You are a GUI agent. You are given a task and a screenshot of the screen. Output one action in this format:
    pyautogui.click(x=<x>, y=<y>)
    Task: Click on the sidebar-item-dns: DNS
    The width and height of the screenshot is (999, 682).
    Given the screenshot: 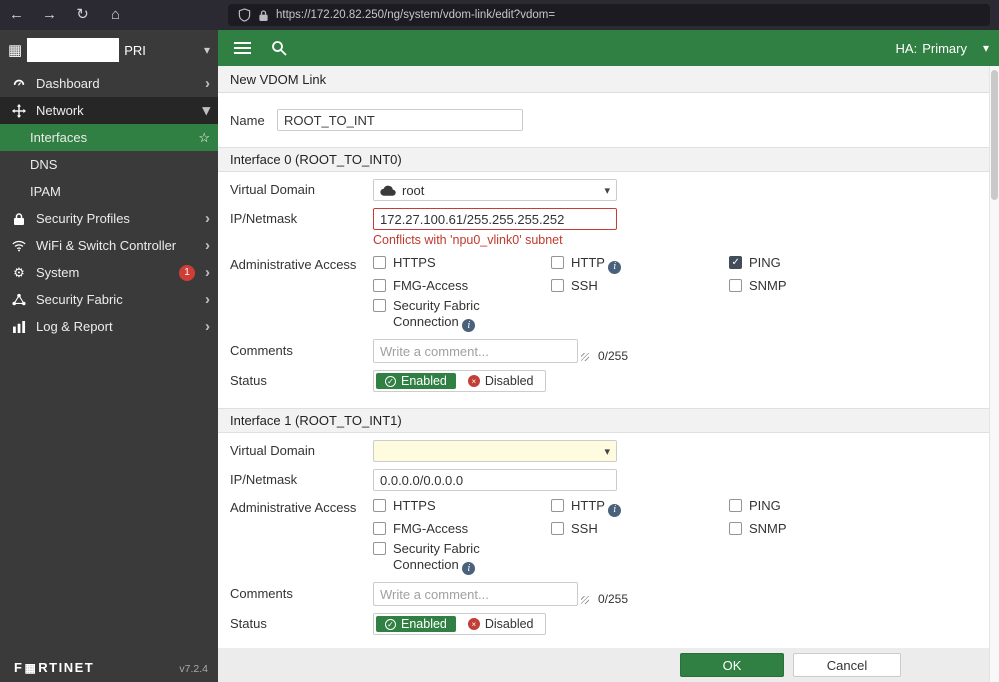 What is the action you would take?
    pyautogui.click(x=109, y=164)
    